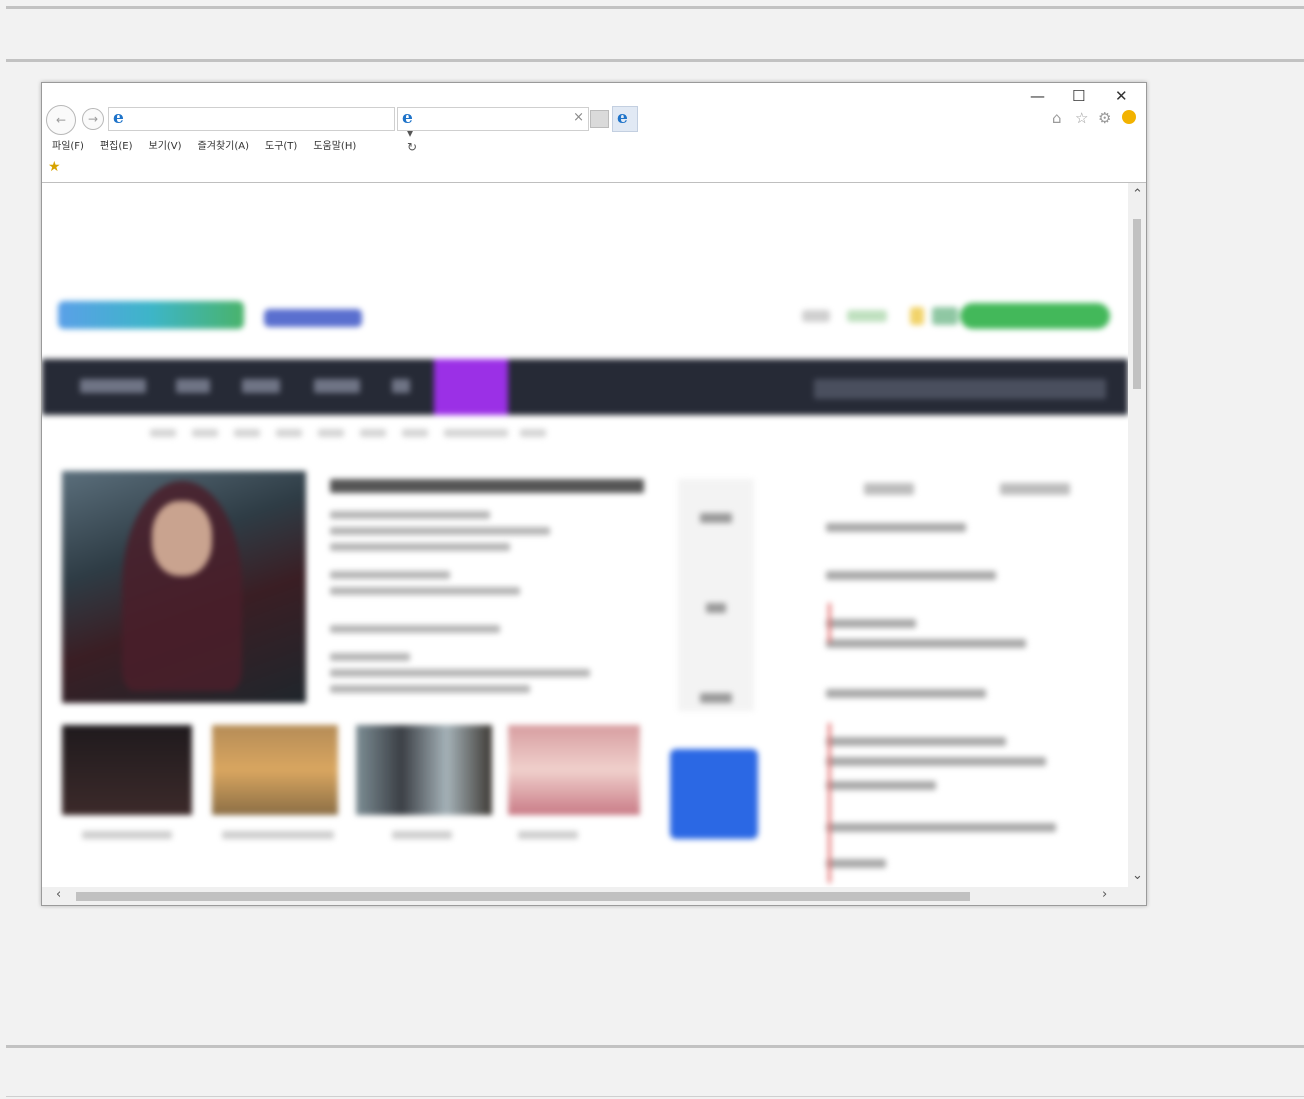  I want to click on forward-icon: →, so click(93, 119).